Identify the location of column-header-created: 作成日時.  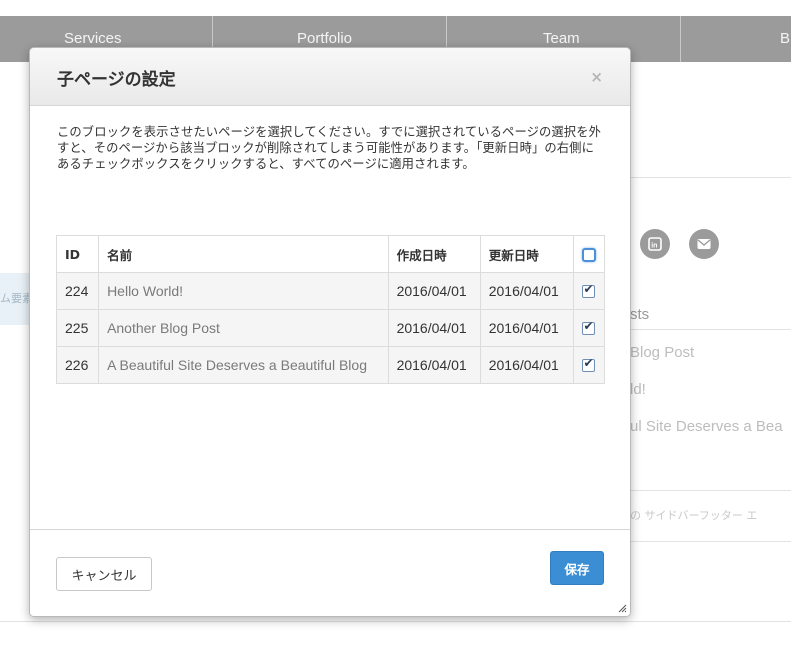
(434, 254).